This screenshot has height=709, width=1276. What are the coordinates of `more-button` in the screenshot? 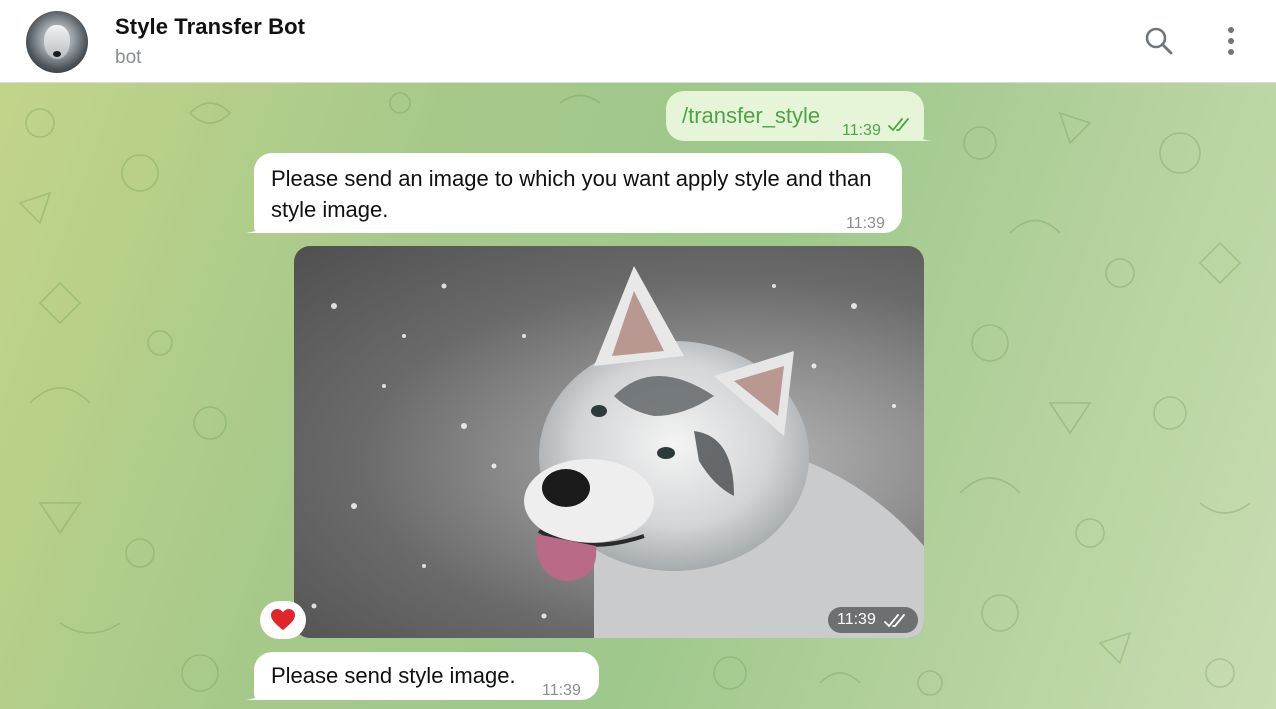 It's located at (1231, 41).